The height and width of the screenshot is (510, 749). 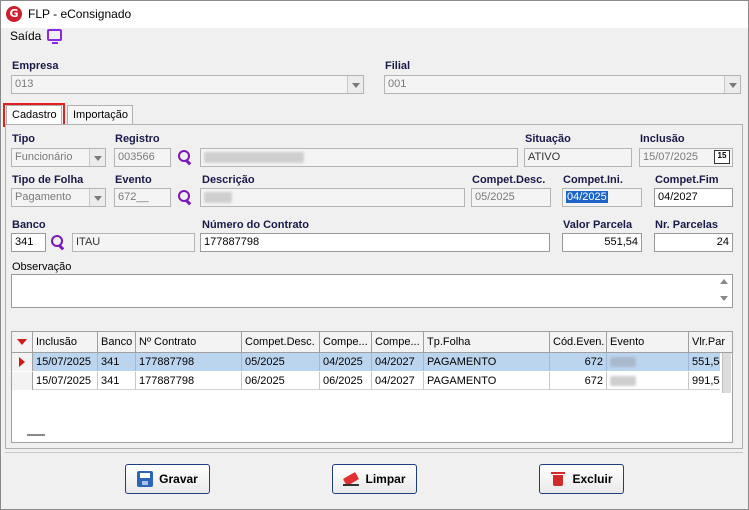 What do you see at coordinates (142, 197) in the screenshot?
I see `evento-input: 672__` at bounding box center [142, 197].